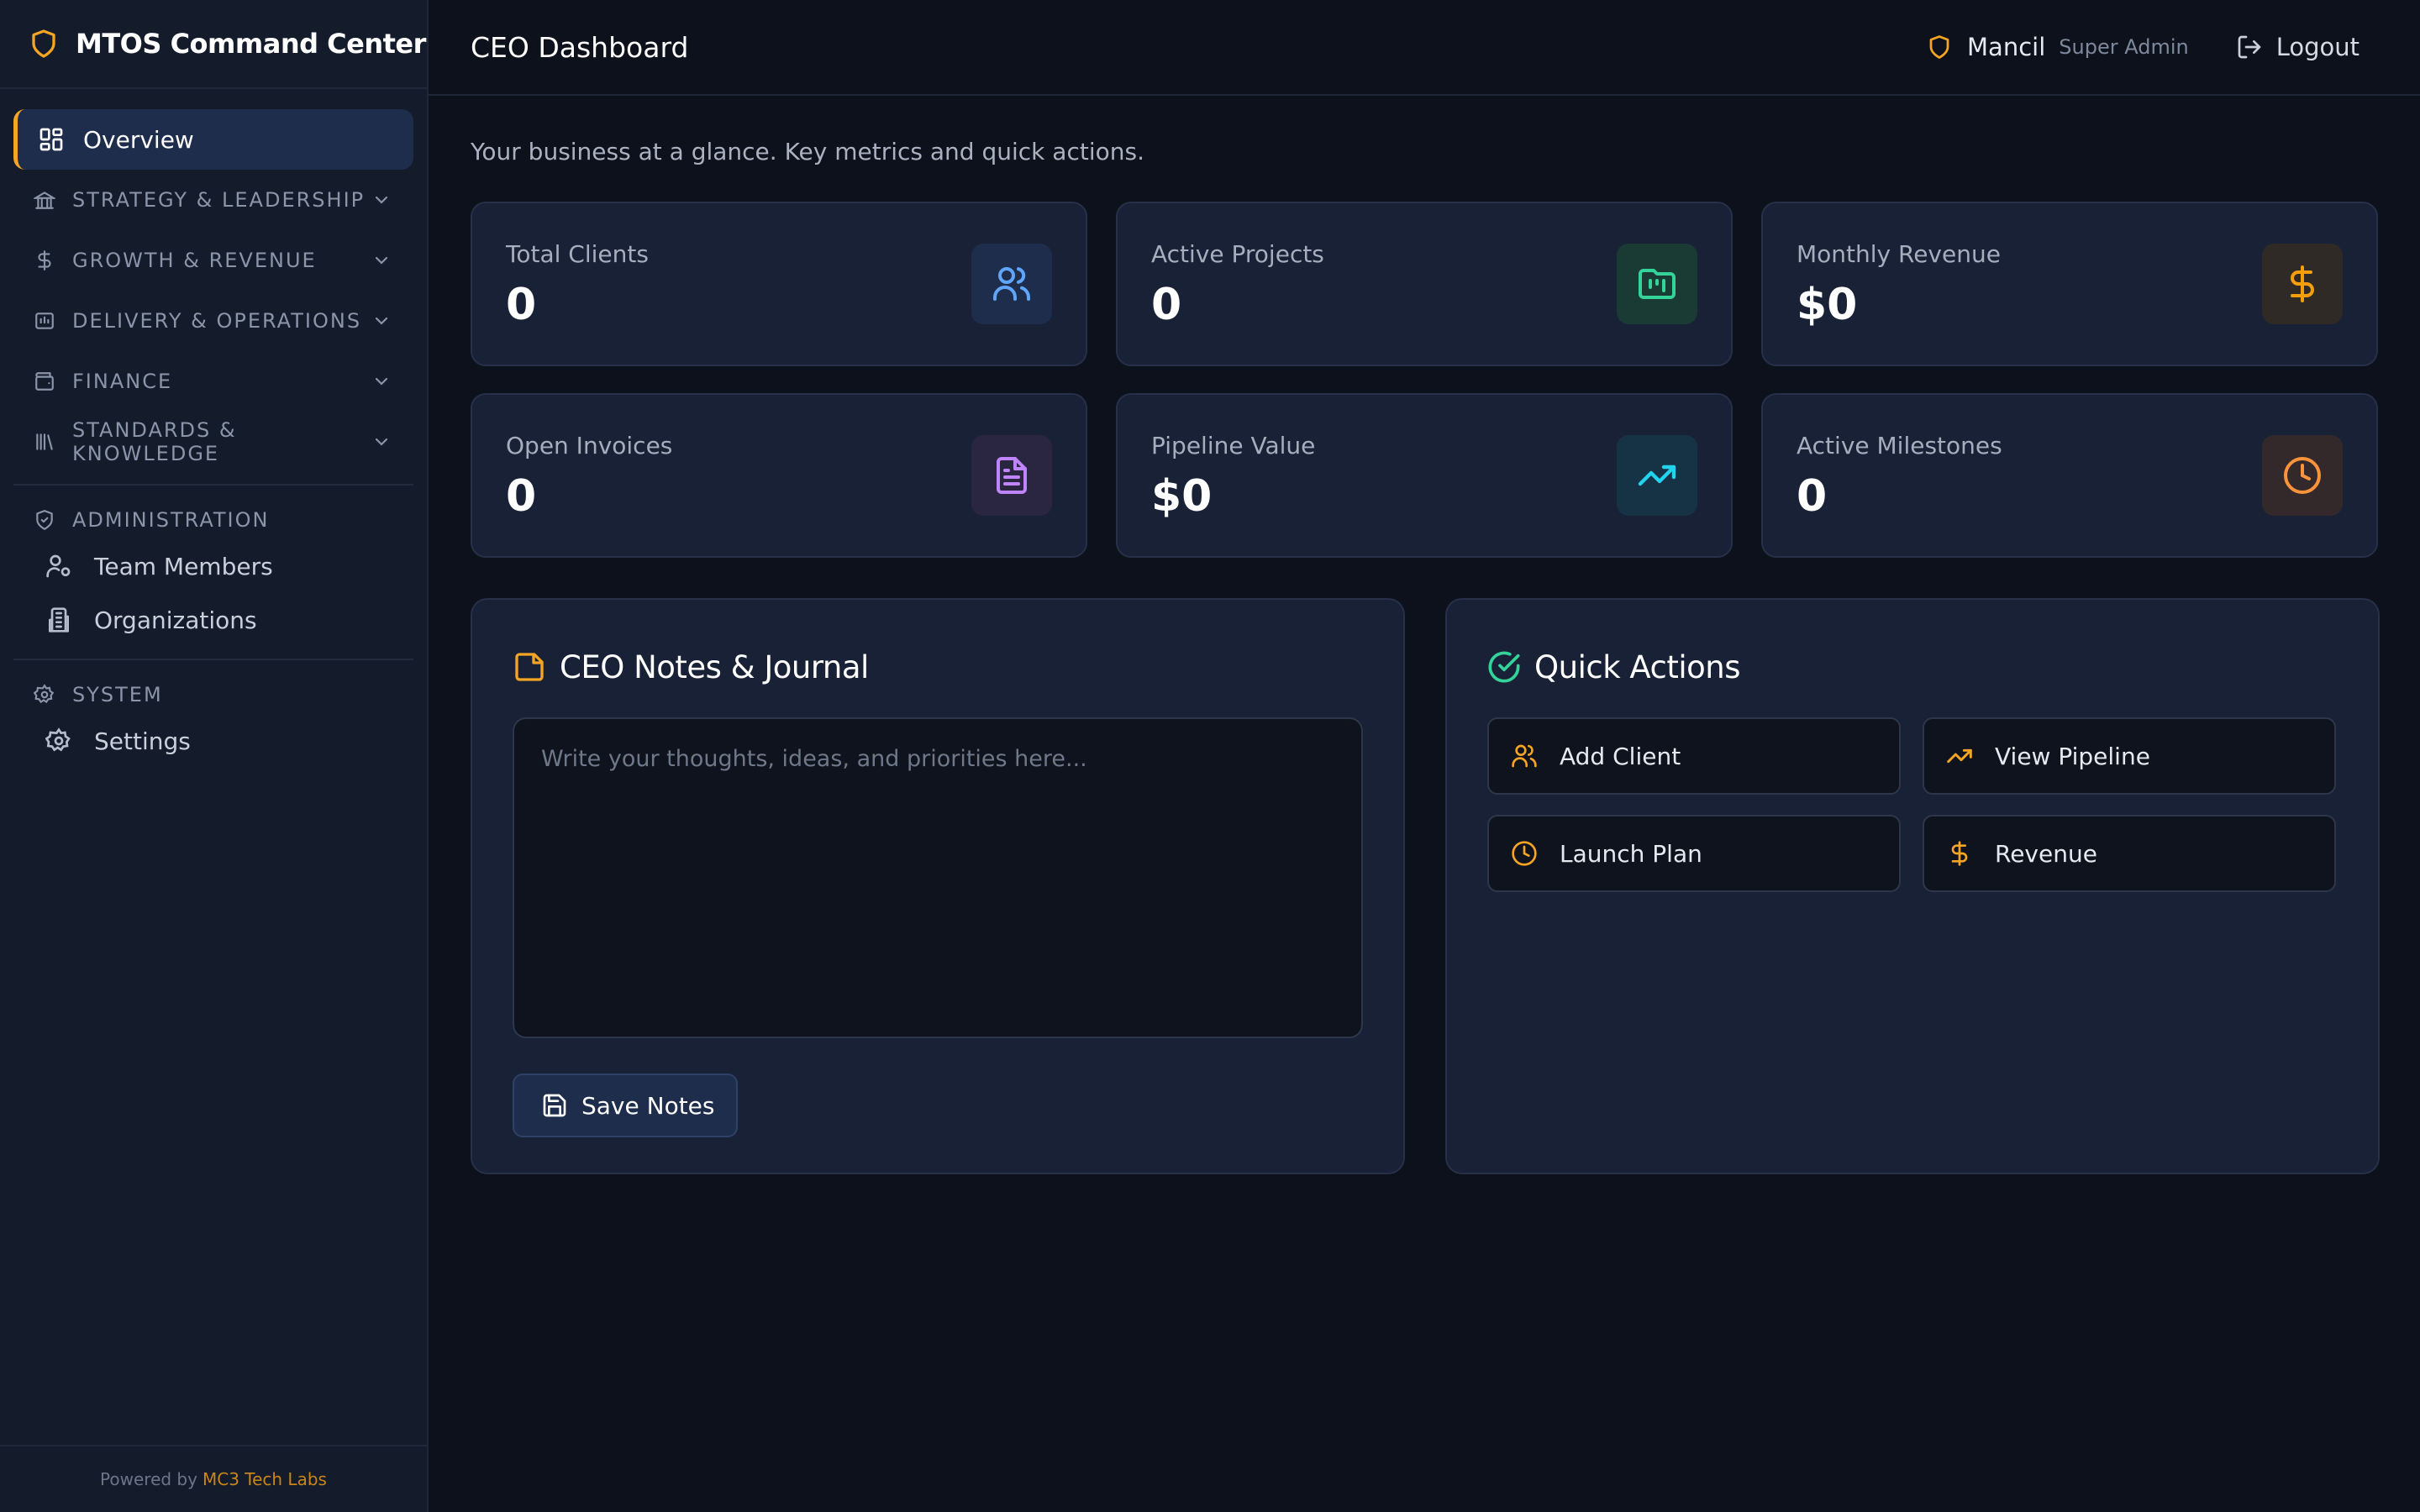  I want to click on section-heading: ADMINISTRATION, so click(171, 520).